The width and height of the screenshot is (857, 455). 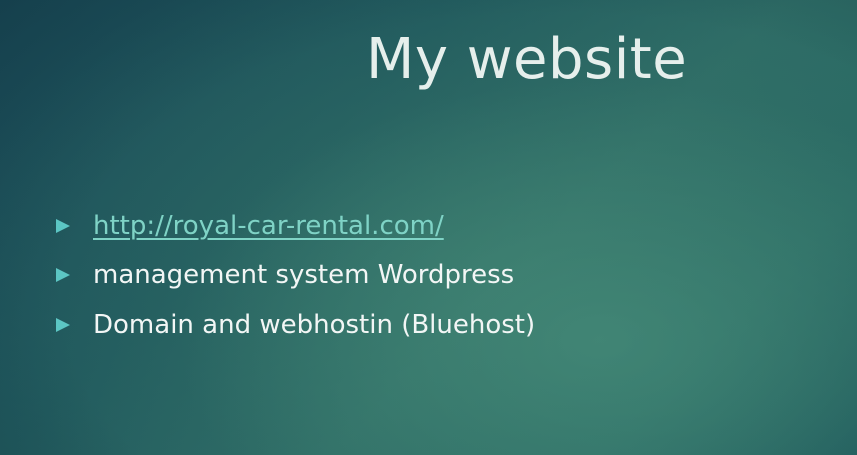 I want to click on website-link: http://royal-car-rental.com/, so click(x=268, y=226).